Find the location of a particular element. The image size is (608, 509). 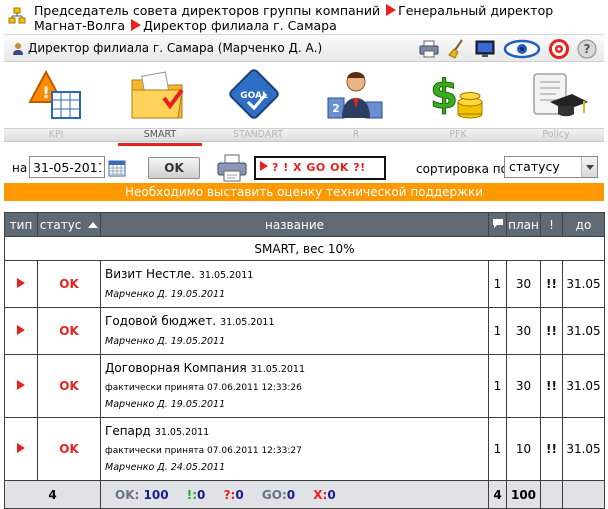

date-field is located at coordinates (67, 167).